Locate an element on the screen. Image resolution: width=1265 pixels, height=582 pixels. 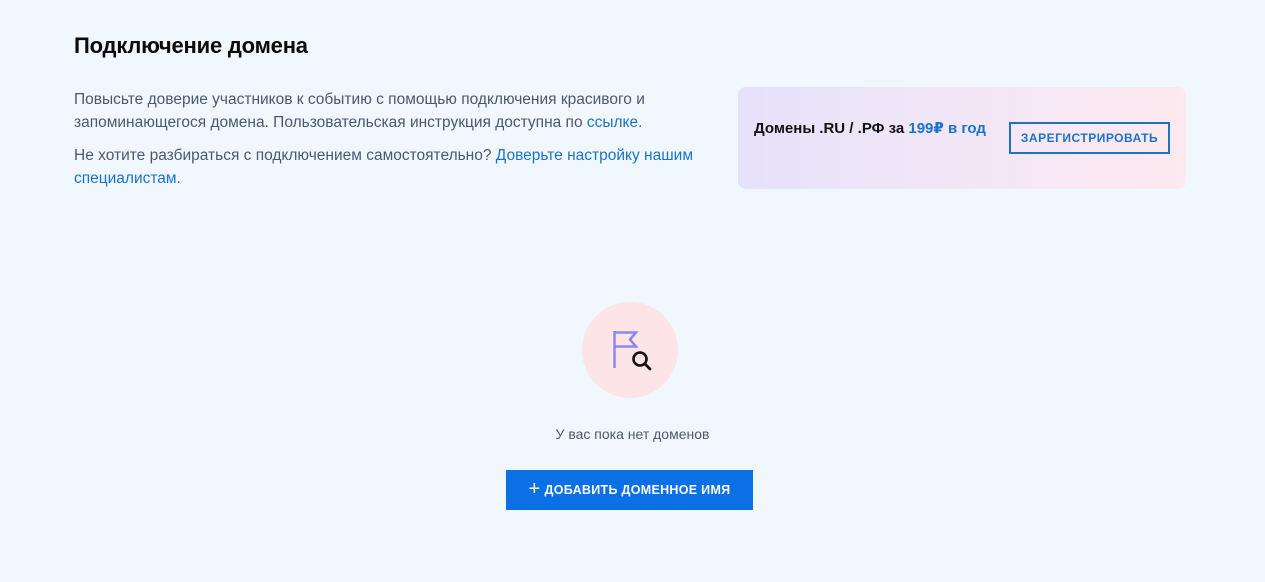
register-domain-button: ЗАРЕГИСТРИРОВАТЬ is located at coordinates (1089, 138).